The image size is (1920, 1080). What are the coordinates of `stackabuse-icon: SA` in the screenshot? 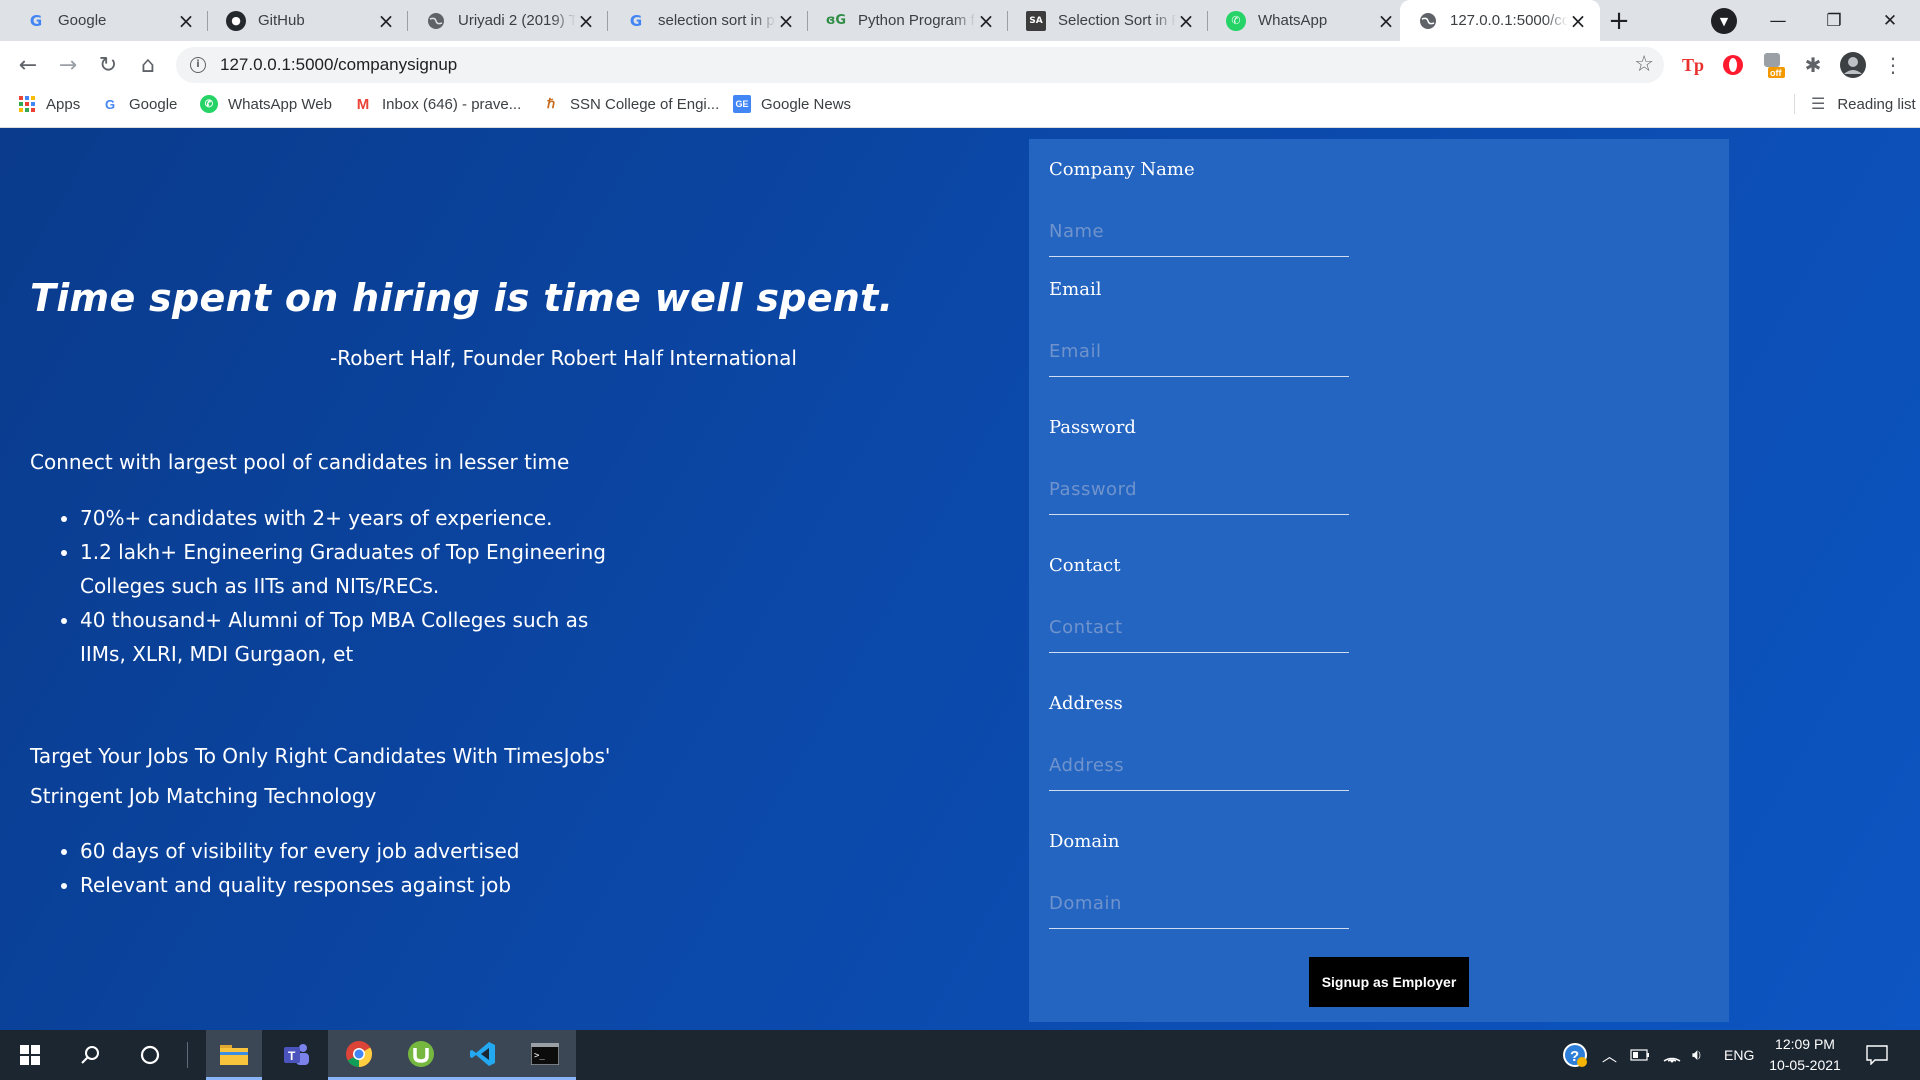 It's located at (1036, 20).